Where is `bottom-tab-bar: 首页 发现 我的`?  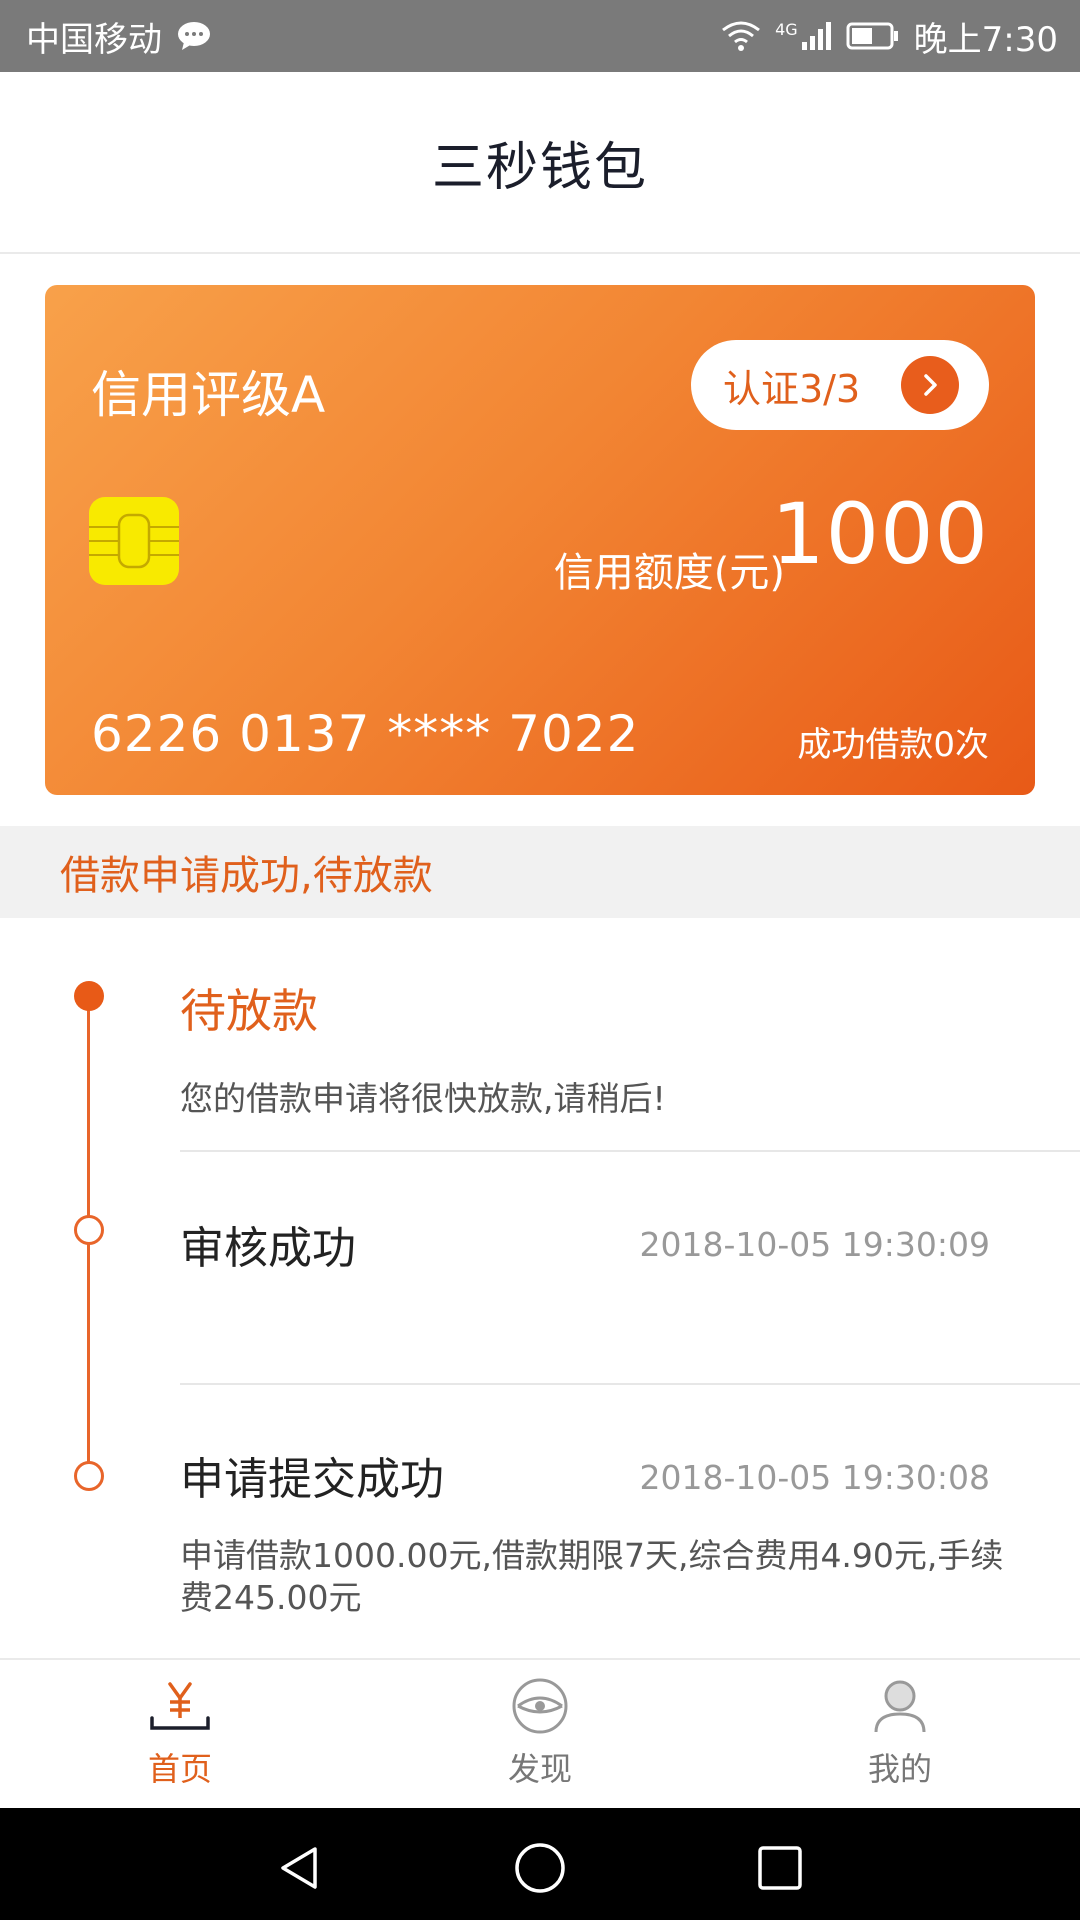 bottom-tab-bar: 首页 发现 我的 is located at coordinates (540, 1733).